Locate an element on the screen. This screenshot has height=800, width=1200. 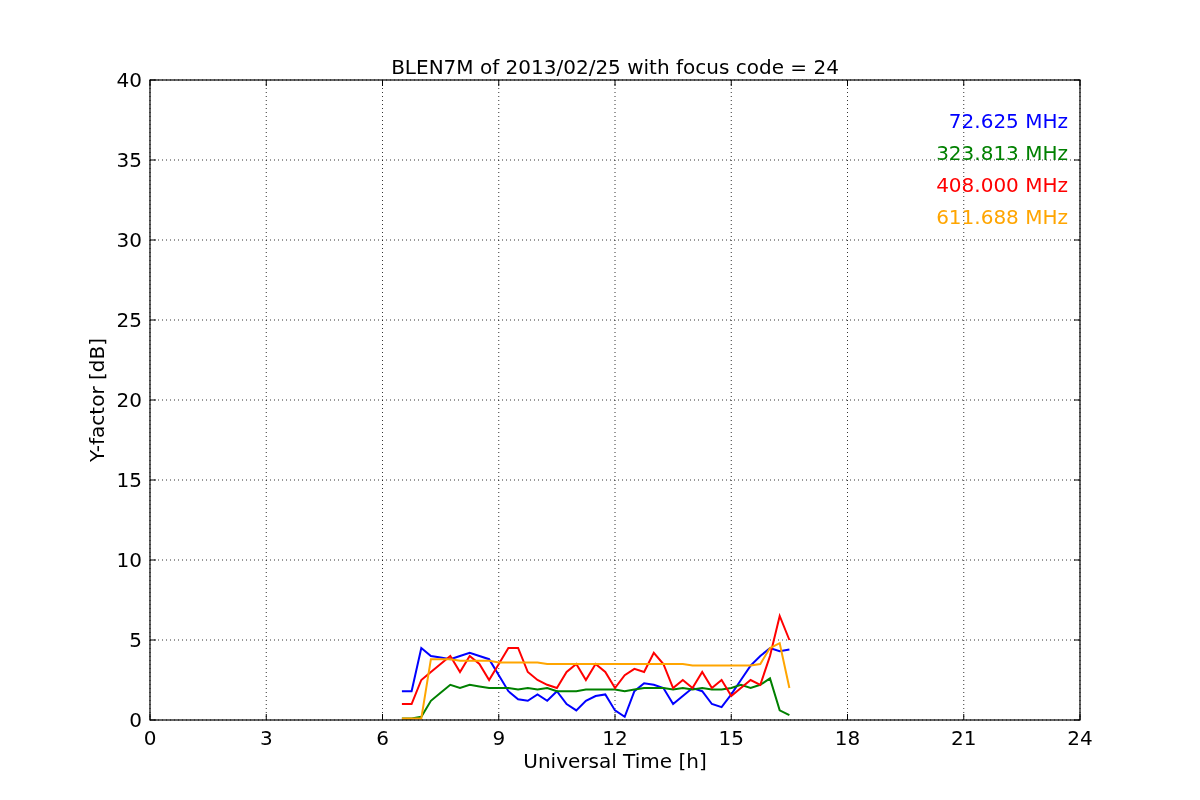
y-axis-label: Y-factor [dB] is located at coordinates (97, 400).